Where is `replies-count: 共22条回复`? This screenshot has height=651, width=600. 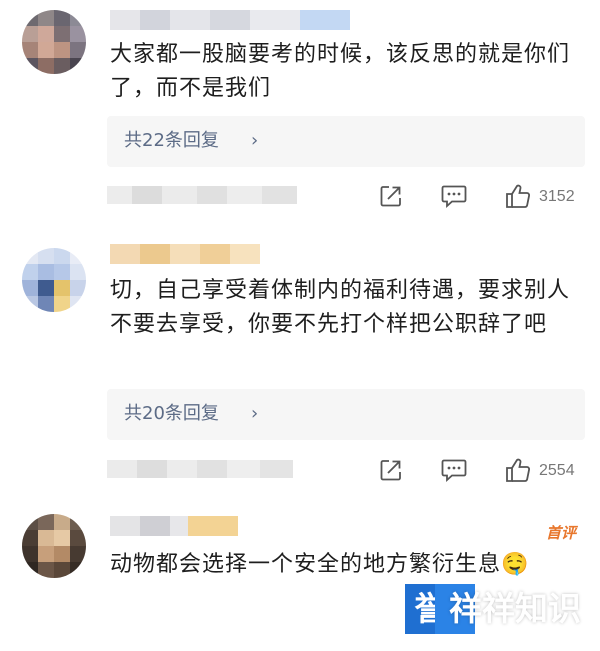 replies-count: 共22条回复 is located at coordinates (171, 140).